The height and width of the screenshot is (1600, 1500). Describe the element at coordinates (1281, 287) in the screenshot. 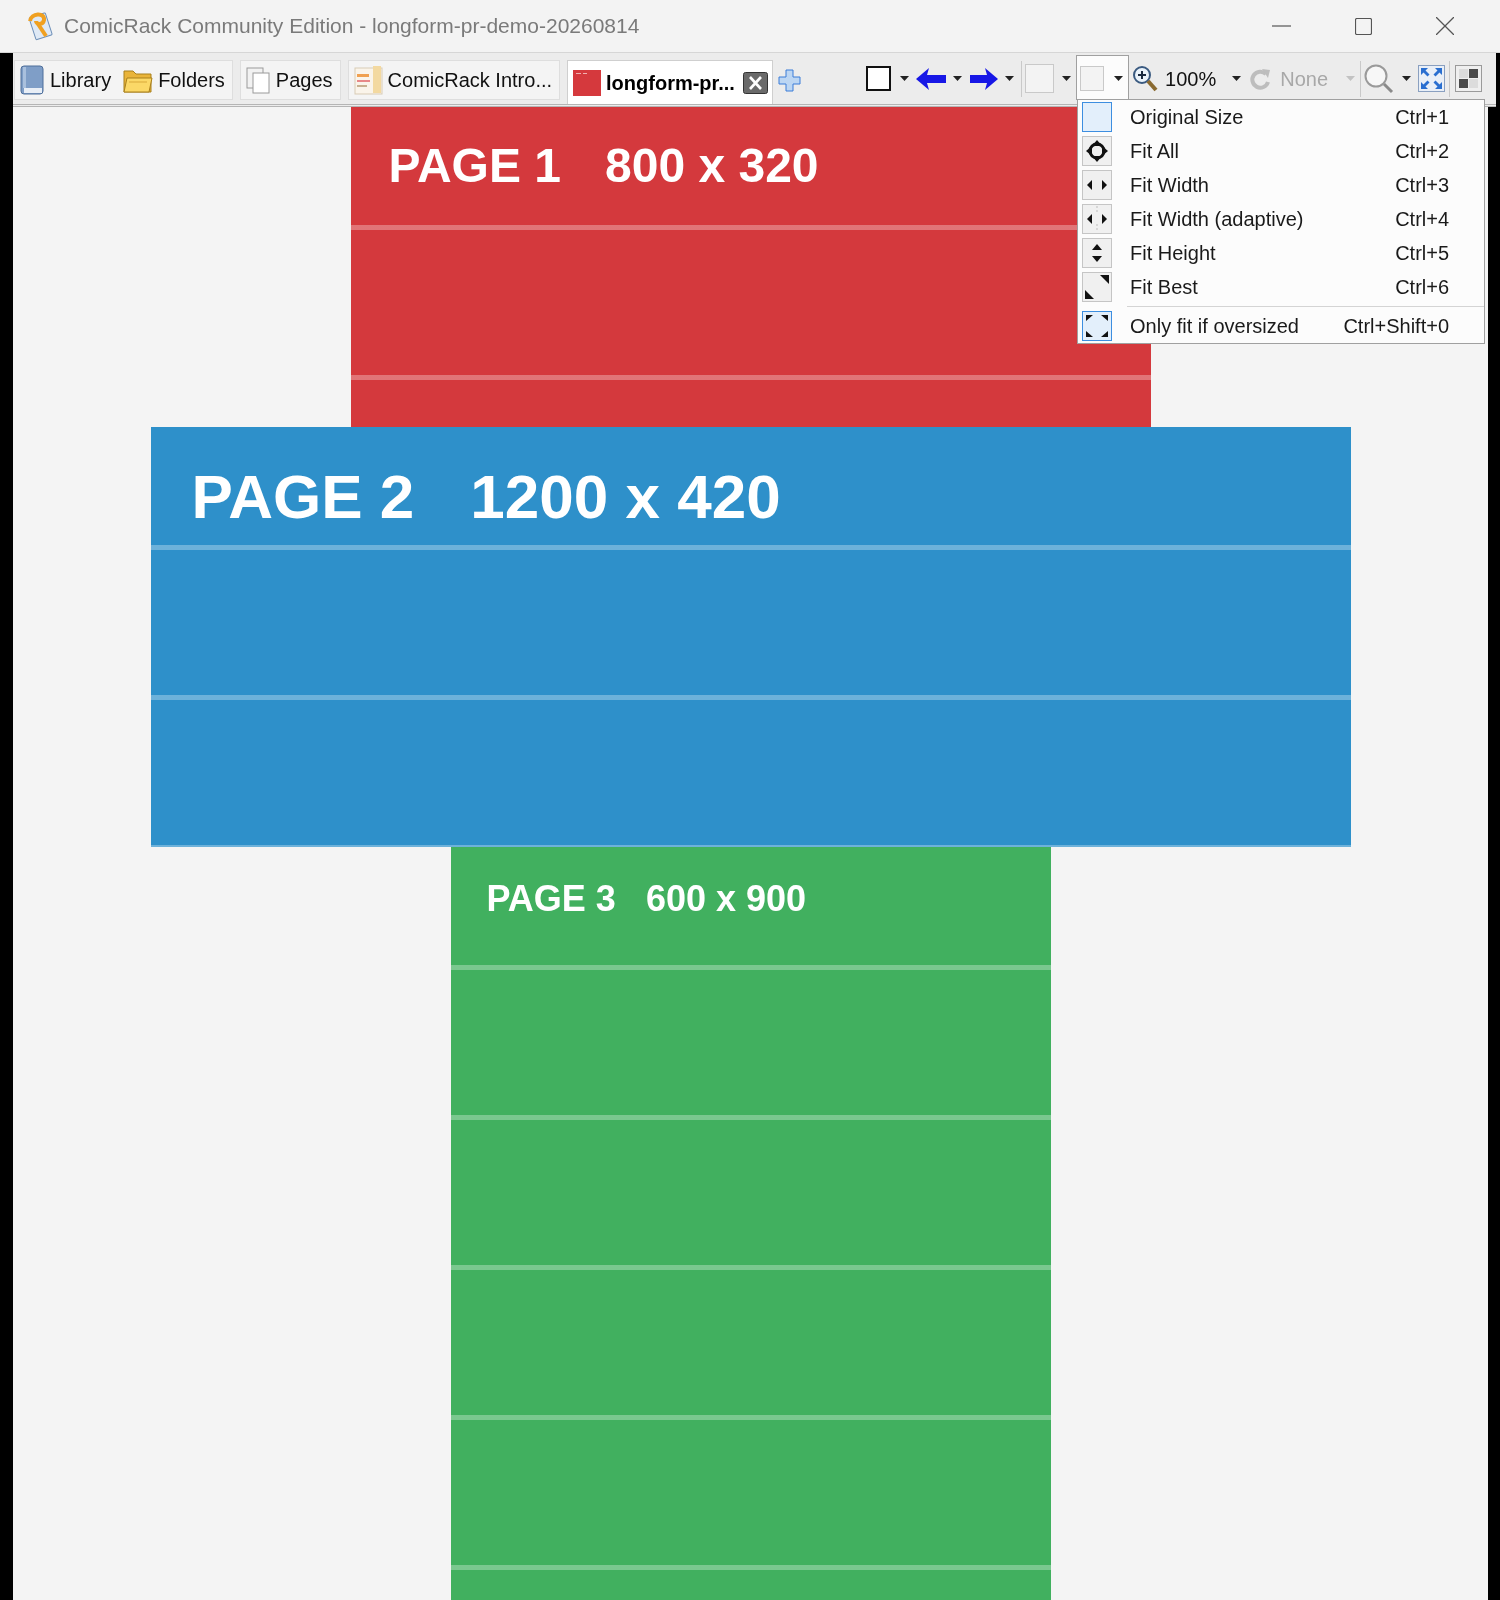

I see `menu-item: Fit Best Ctrl+6` at that location.